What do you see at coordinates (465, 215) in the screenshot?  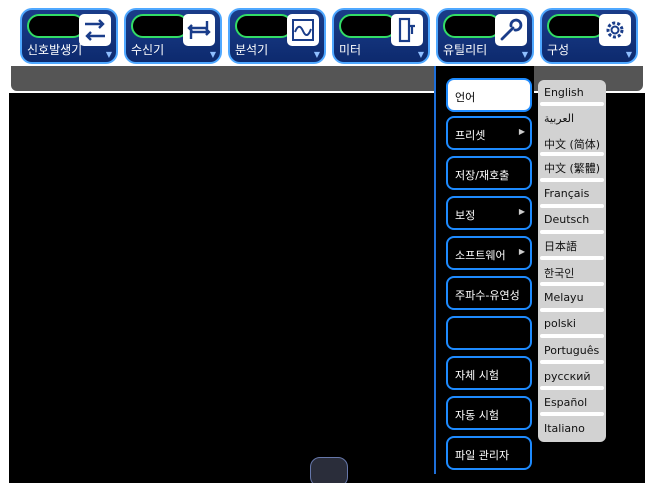 I see `menu-item-label: 보정` at bounding box center [465, 215].